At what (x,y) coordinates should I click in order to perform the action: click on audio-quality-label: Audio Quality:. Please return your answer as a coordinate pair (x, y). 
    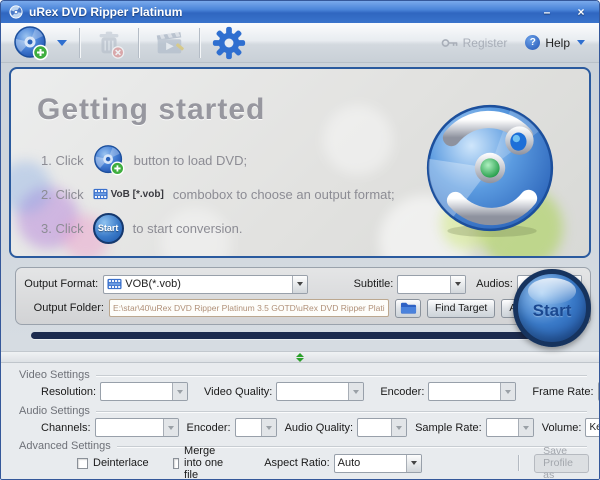
    Looking at the image, I should click on (319, 427).